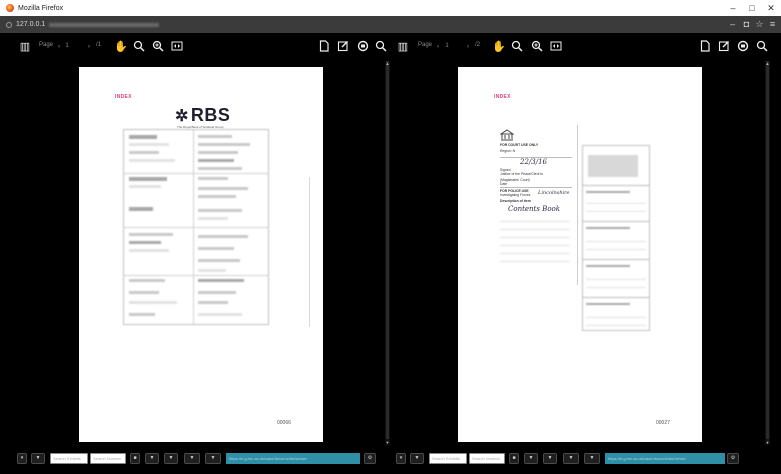 The image size is (781, 474). I want to click on window-titlebar: Mozilla Firefox – □ ✕, so click(390, 8).